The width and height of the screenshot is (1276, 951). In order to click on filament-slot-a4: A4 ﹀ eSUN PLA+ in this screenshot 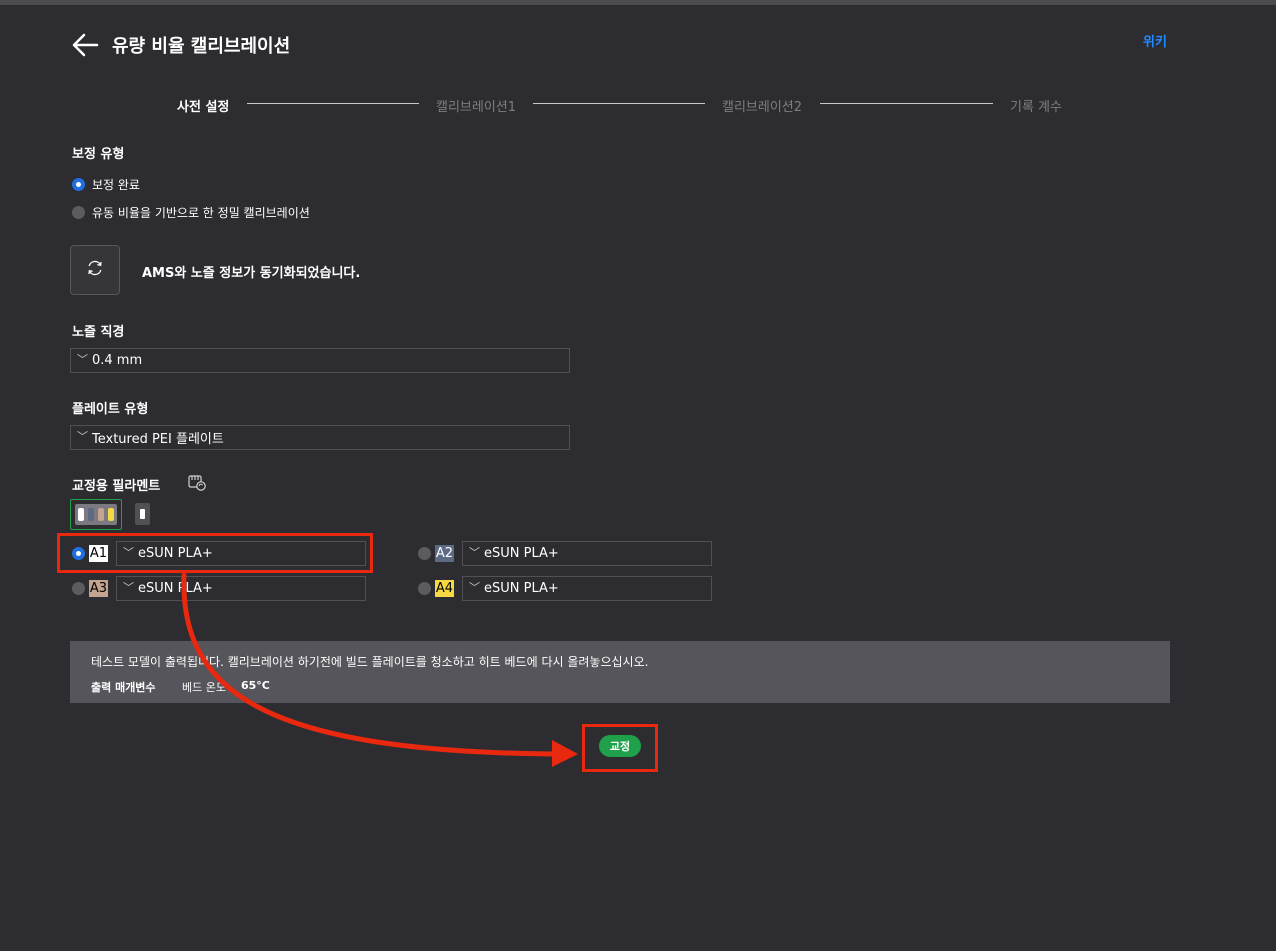, I will do `click(565, 588)`.